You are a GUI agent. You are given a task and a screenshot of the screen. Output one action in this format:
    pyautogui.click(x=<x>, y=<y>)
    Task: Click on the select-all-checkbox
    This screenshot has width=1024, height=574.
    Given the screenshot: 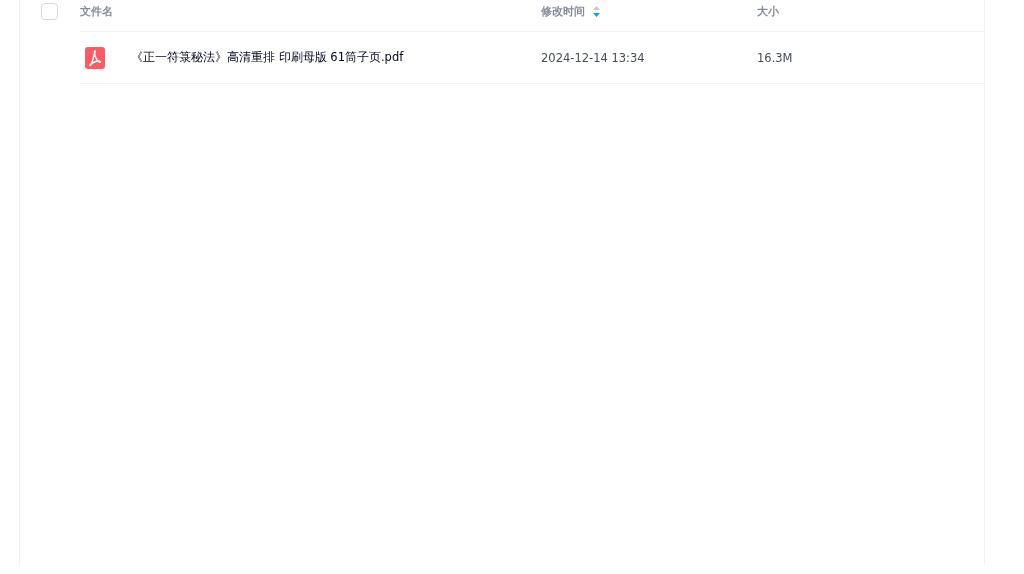 What is the action you would take?
    pyautogui.click(x=49, y=11)
    